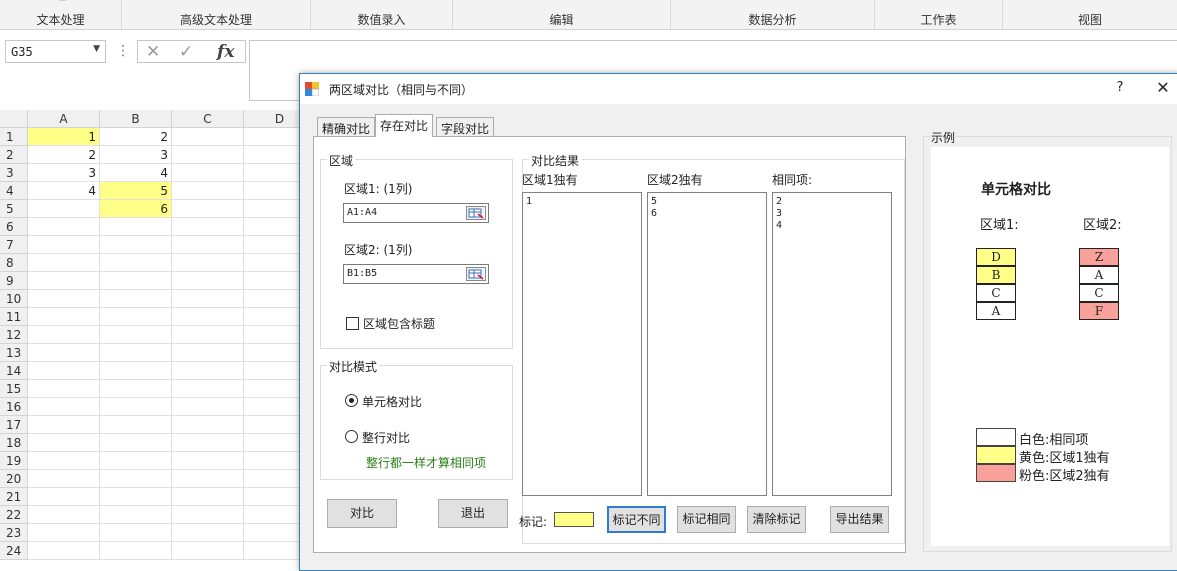 The width and height of the screenshot is (1177, 571). Describe the element at coordinates (386, 437) in the screenshot. I see `row-compare-label: 整行对比` at that location.